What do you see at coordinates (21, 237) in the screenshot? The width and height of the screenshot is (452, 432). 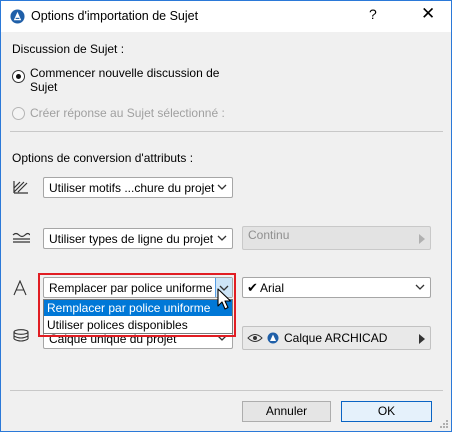 I see `line-type-icon` at bounding box center [21, 237].